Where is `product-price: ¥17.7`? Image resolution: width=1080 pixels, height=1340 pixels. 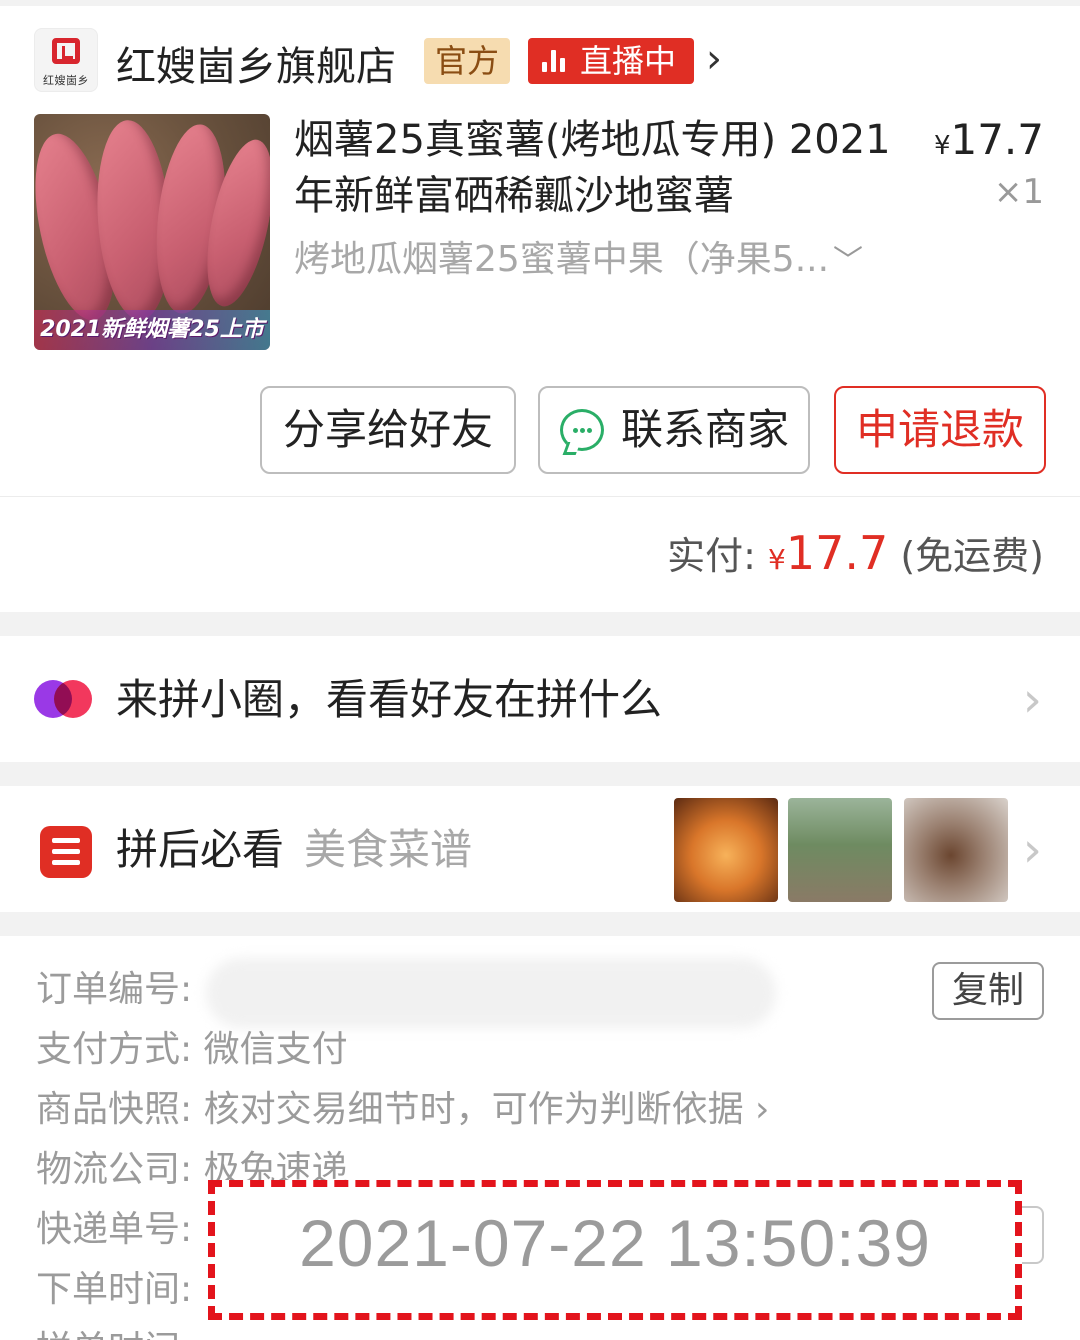 product-price: ¥17.7 is located at coordinates (989, 143).